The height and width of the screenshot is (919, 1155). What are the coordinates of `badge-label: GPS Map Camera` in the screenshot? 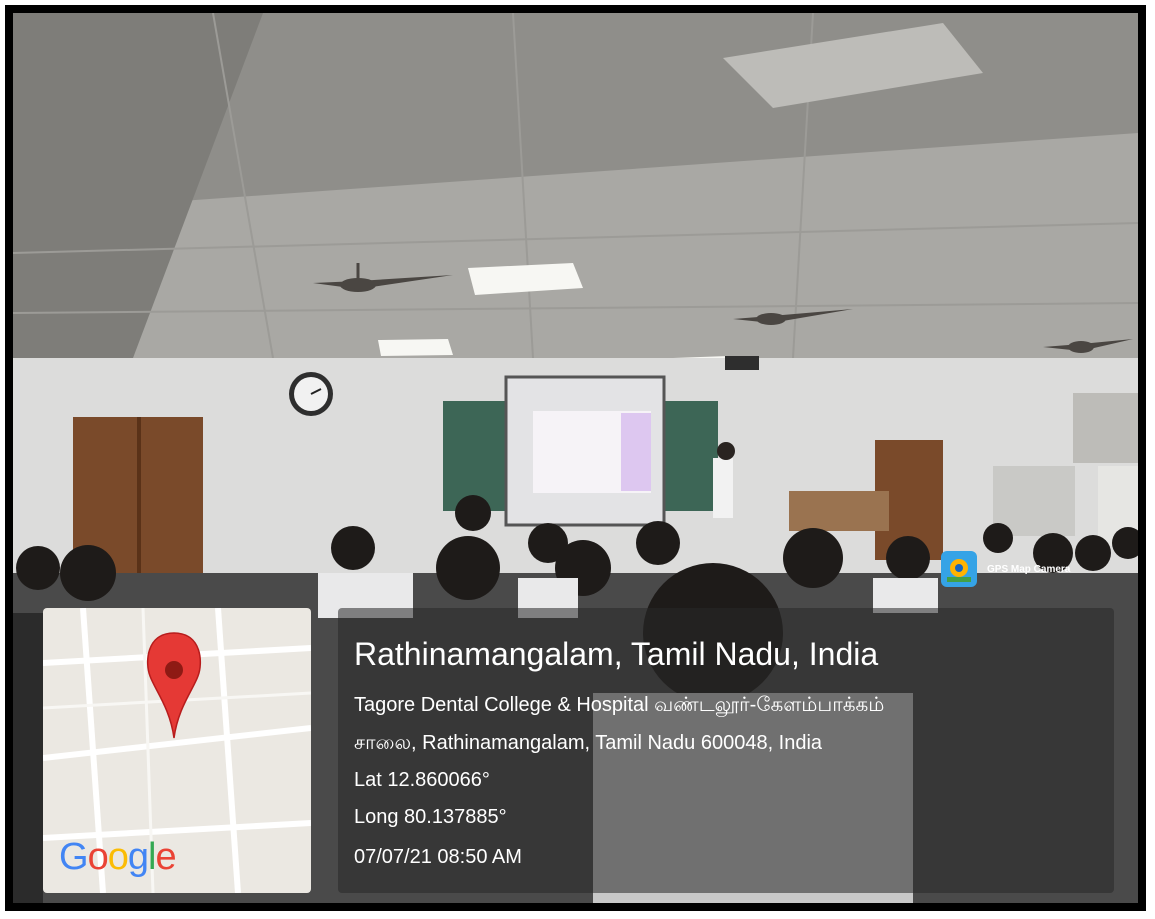 It's located at (1029, 569).